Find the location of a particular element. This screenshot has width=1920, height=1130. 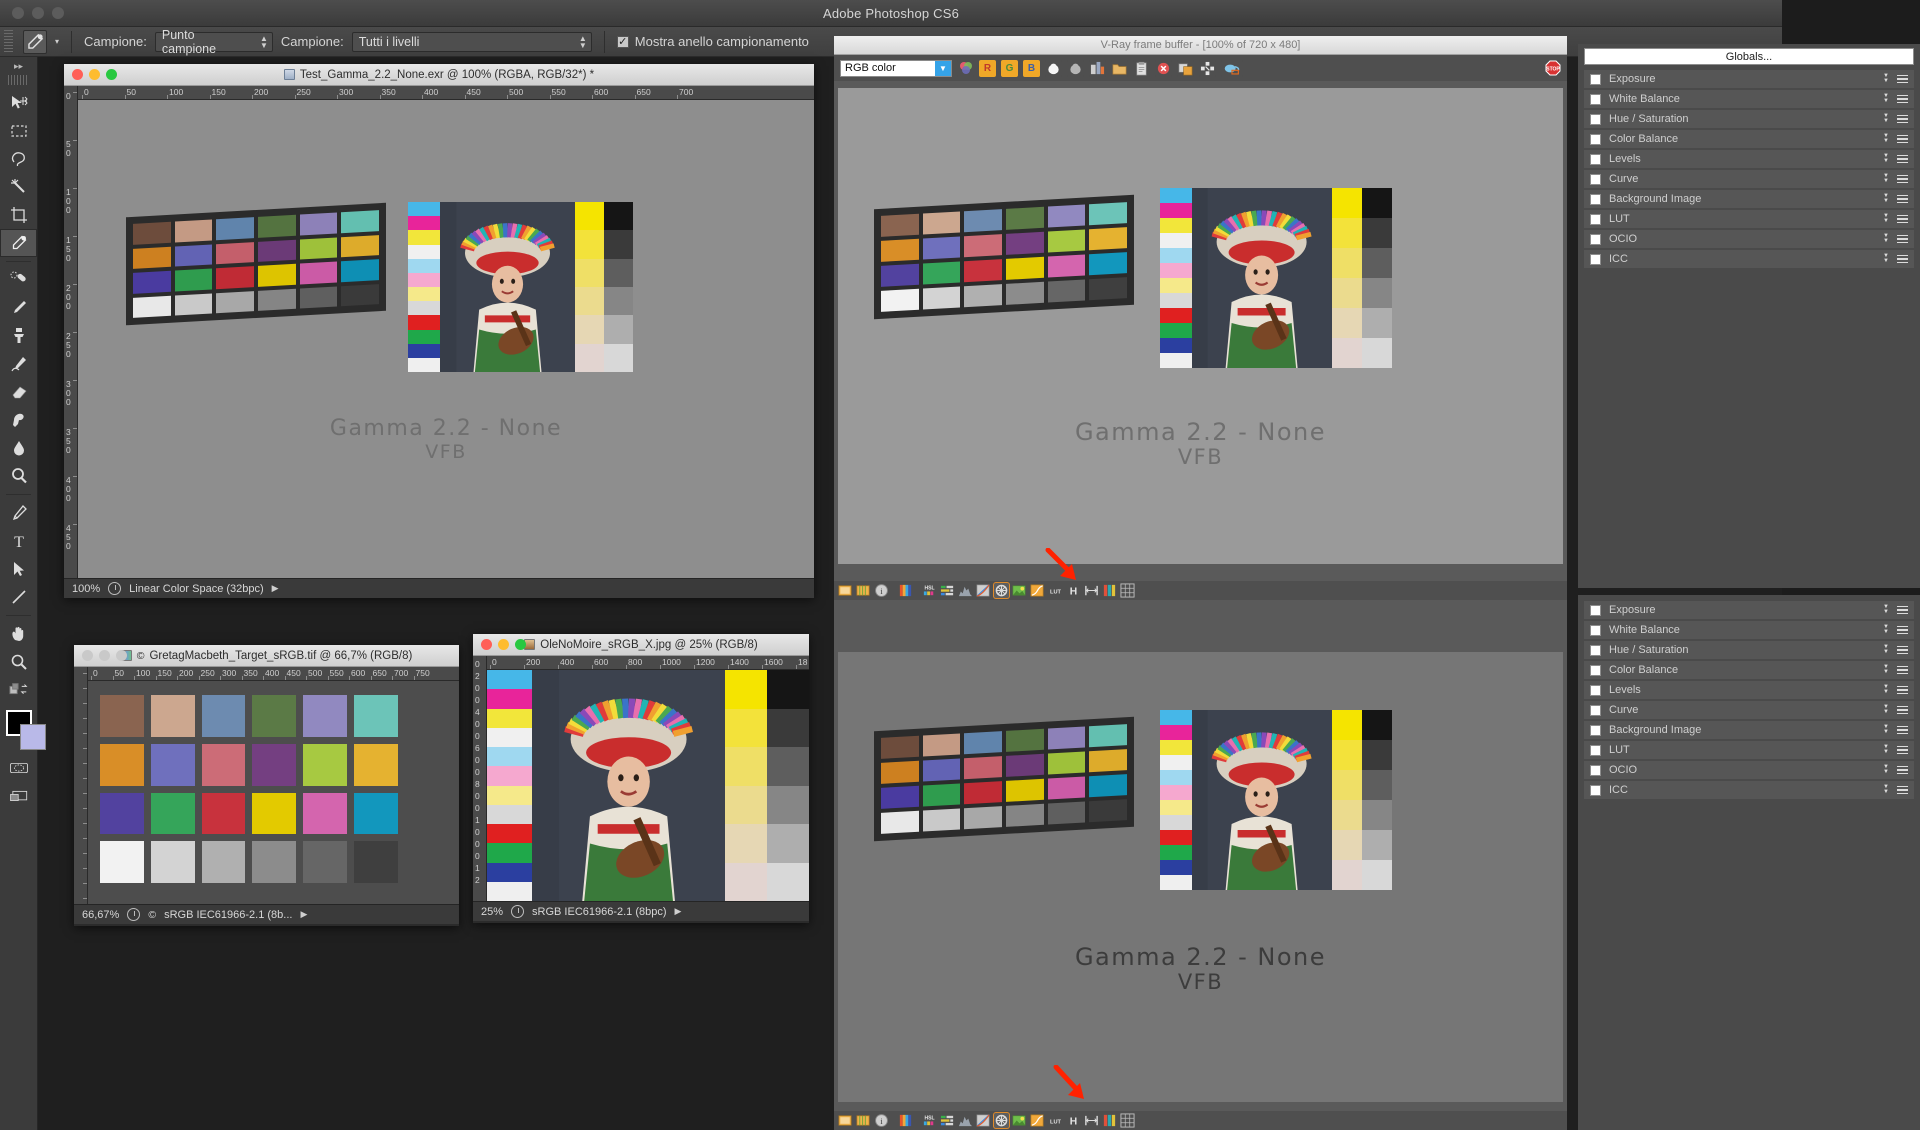

brush-tool is located at coordinates (18, 308).